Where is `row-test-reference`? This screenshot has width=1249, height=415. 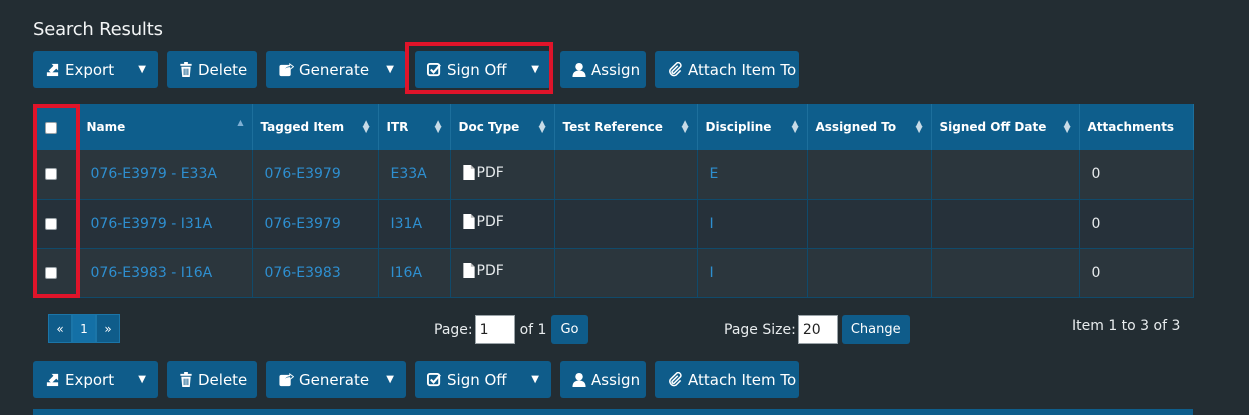 row-test-reference is located at coordinates (626, 223).